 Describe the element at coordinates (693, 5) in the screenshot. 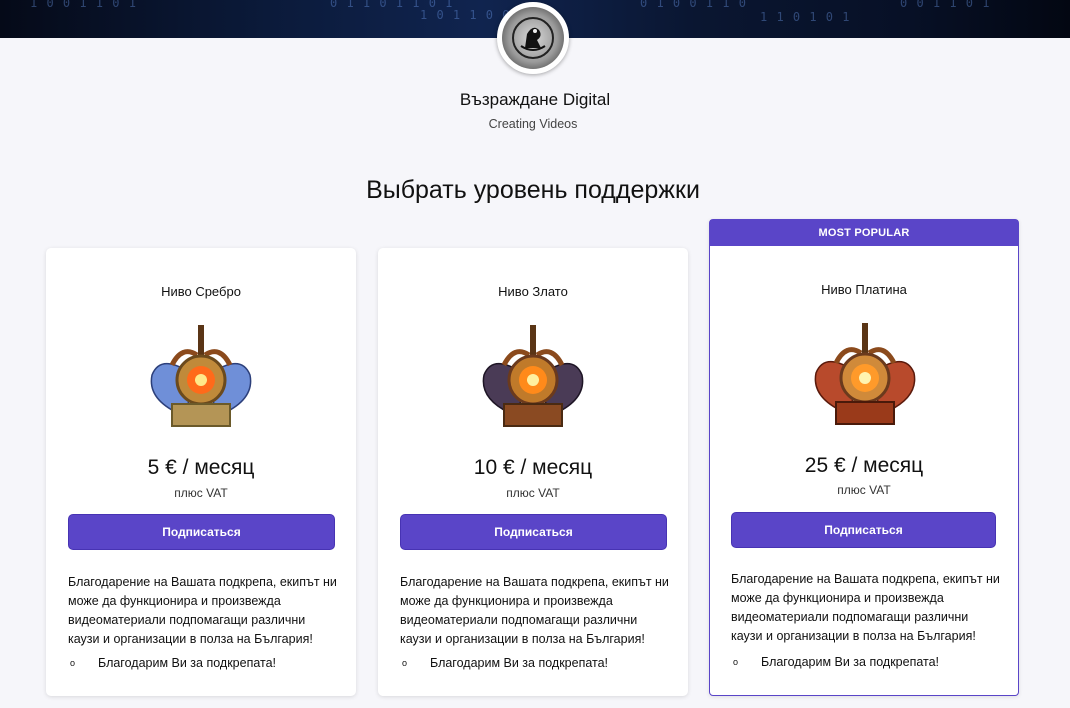

I see `banner-decoration: 0 1 0 0 1 1 0` at that location.